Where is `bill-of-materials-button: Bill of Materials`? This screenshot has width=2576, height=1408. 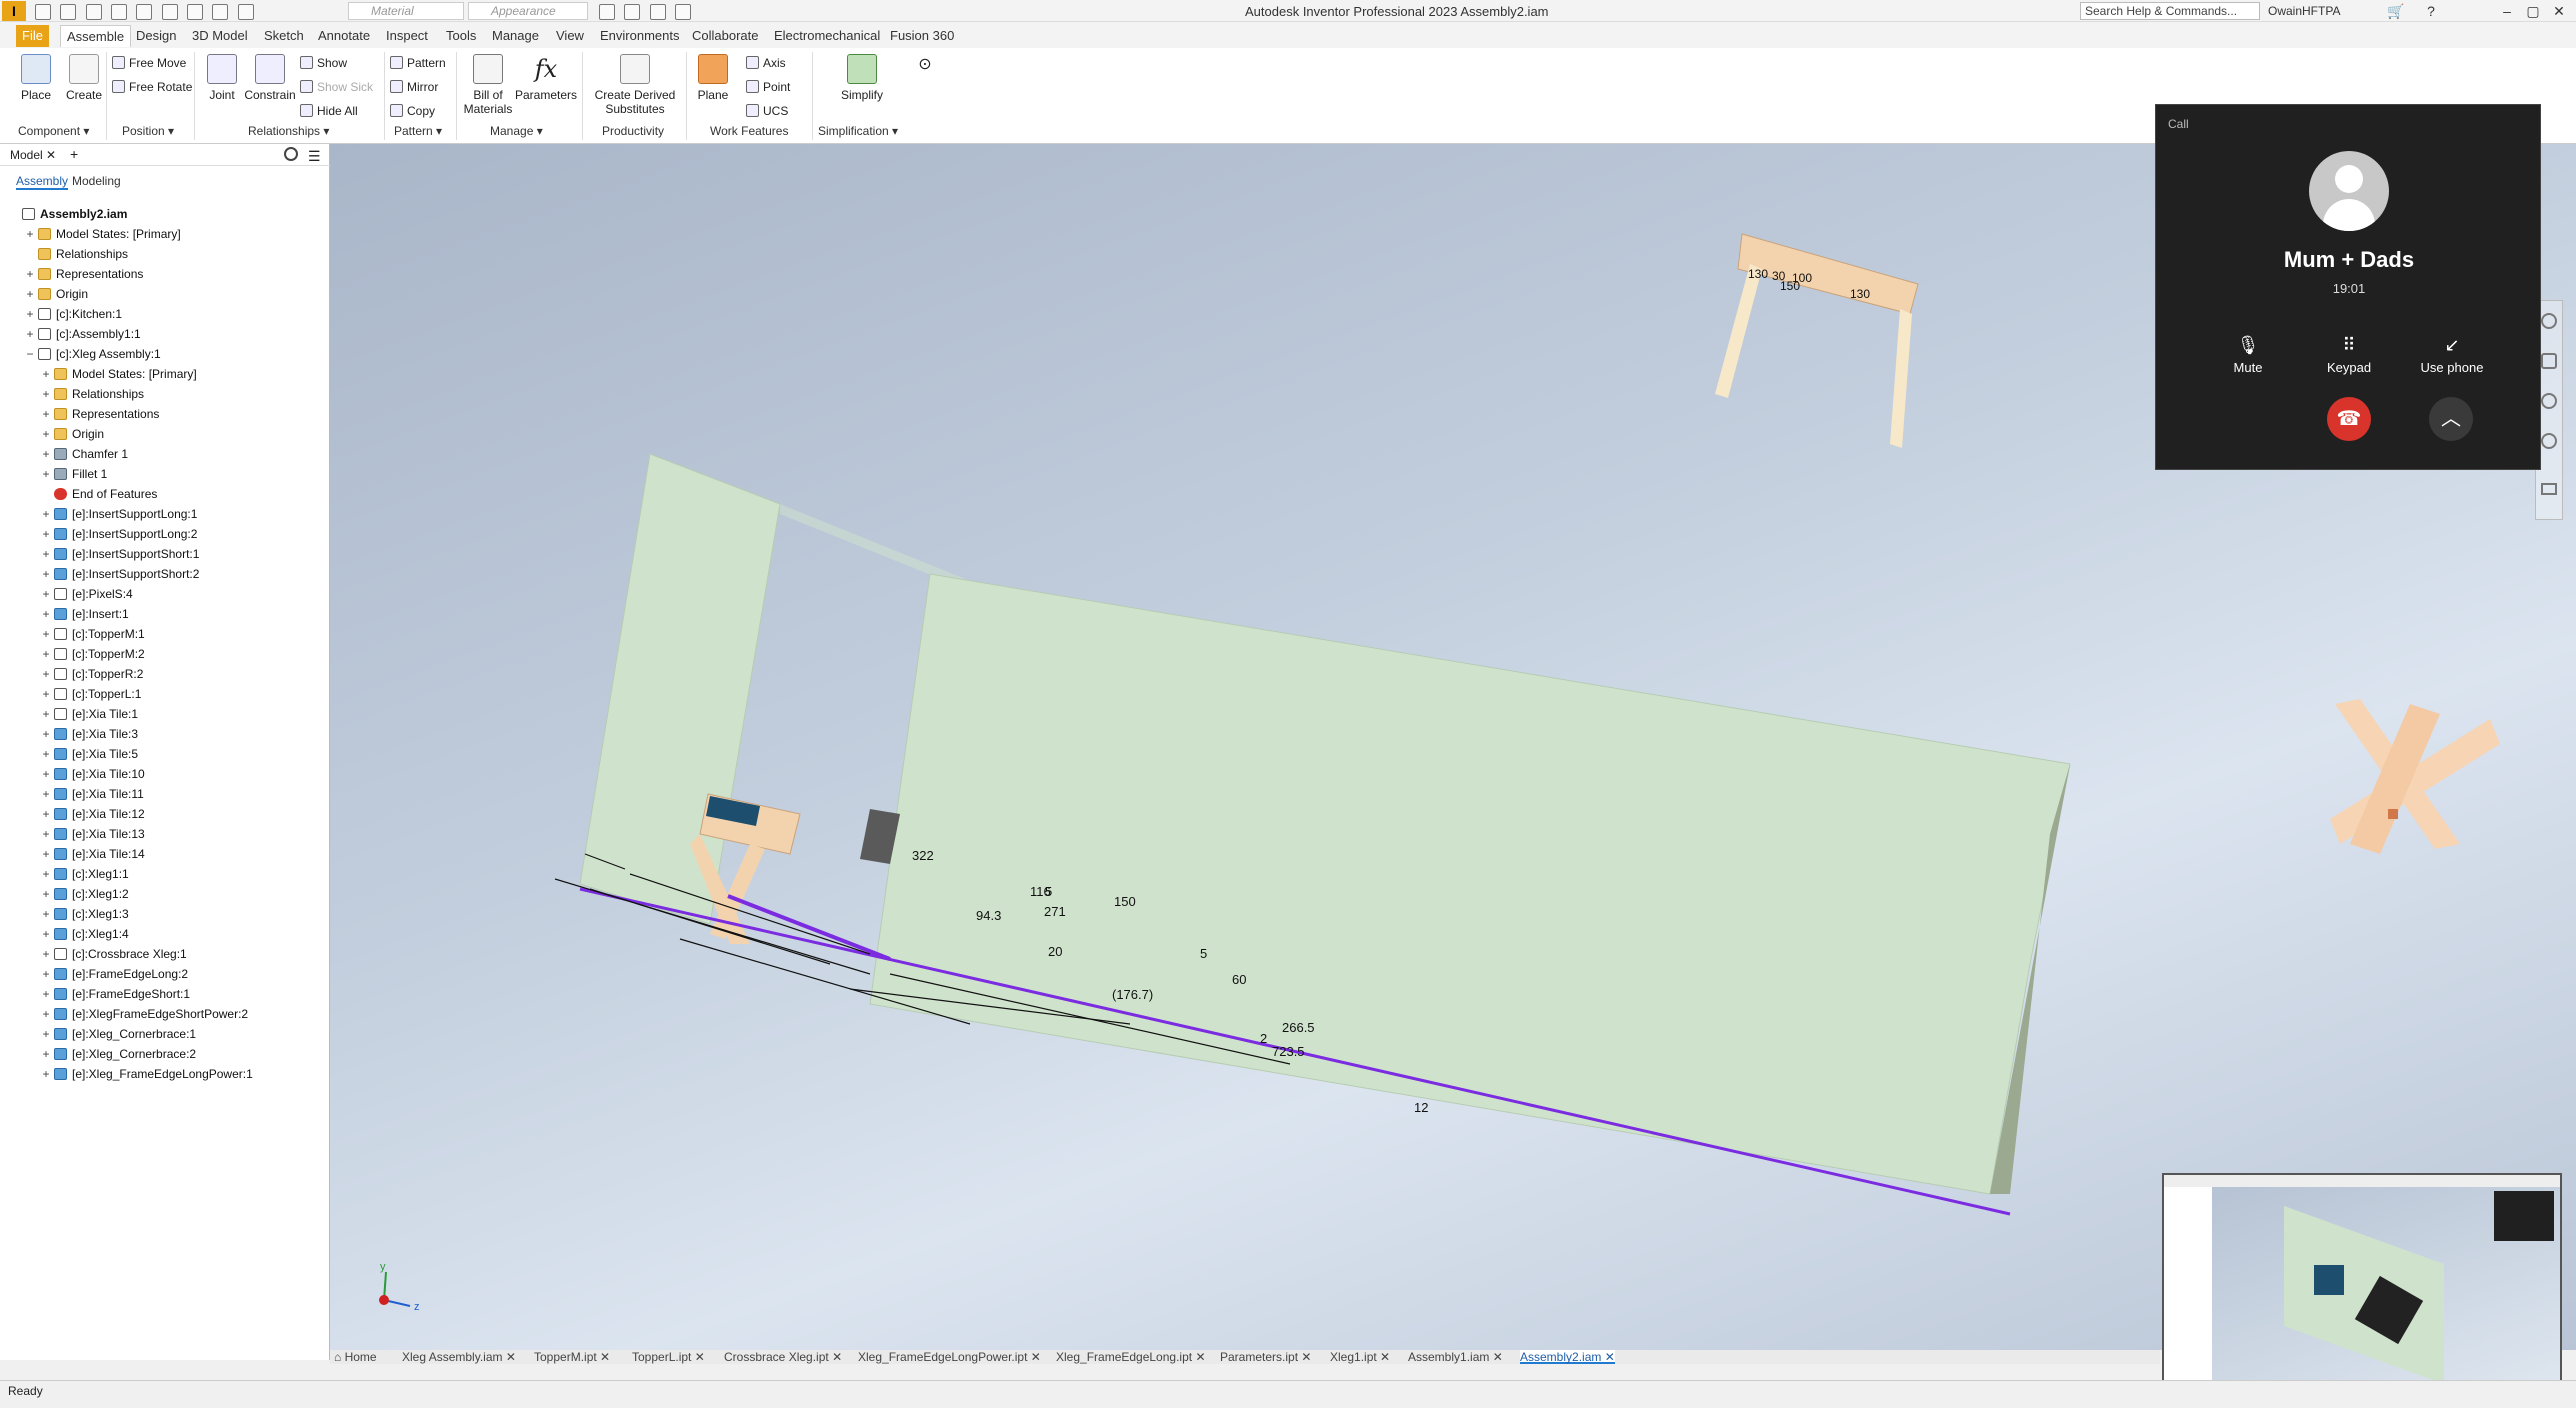 bill-of-materials-button: Bill of Materials is located at coordinates (488, 85).